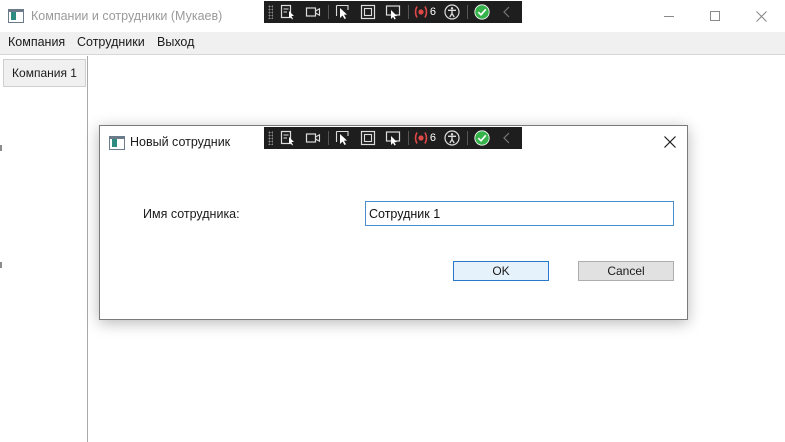 Image resolution: width=785 pixels, height=442 pixels. I want to click on employee-name-input, so click(519, 213).